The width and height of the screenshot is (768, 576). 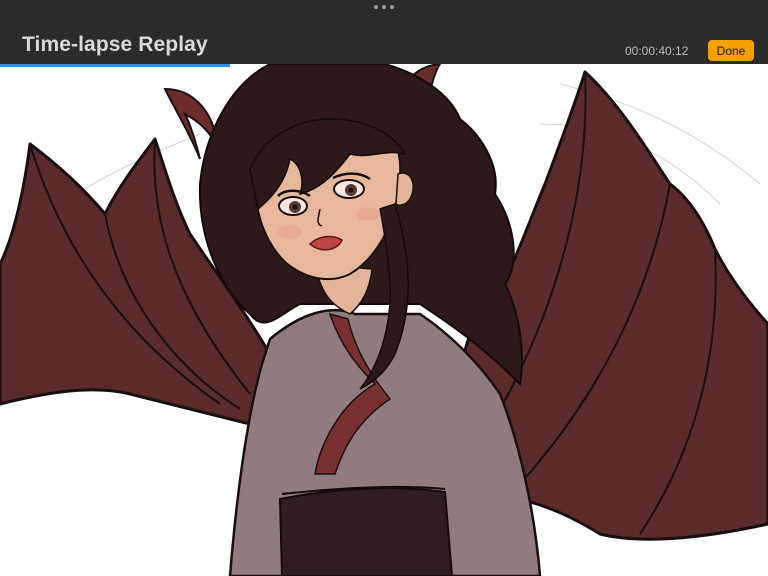 What do you see at coordinates (384, 32) in the screenshot?
I see `replay-header: Time-lapse Replay 00:00:40:12 Done` at bounding box center [384, 32].